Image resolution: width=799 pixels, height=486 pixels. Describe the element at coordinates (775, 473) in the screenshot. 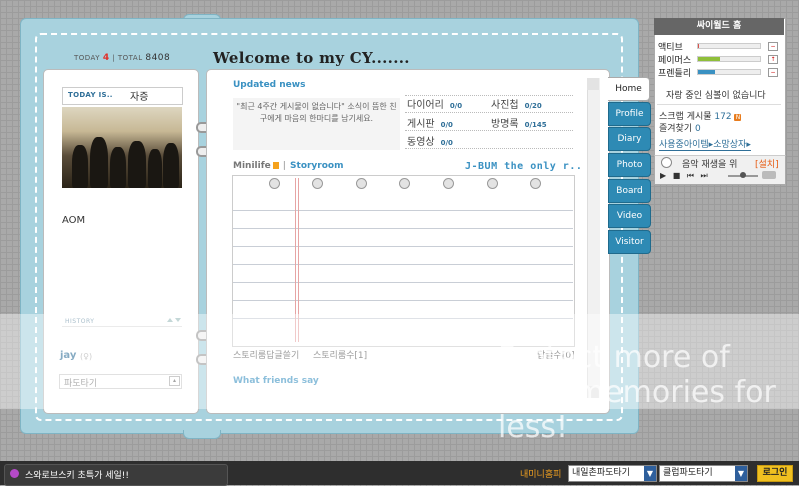

I see `login-button: 로그인` at that location.